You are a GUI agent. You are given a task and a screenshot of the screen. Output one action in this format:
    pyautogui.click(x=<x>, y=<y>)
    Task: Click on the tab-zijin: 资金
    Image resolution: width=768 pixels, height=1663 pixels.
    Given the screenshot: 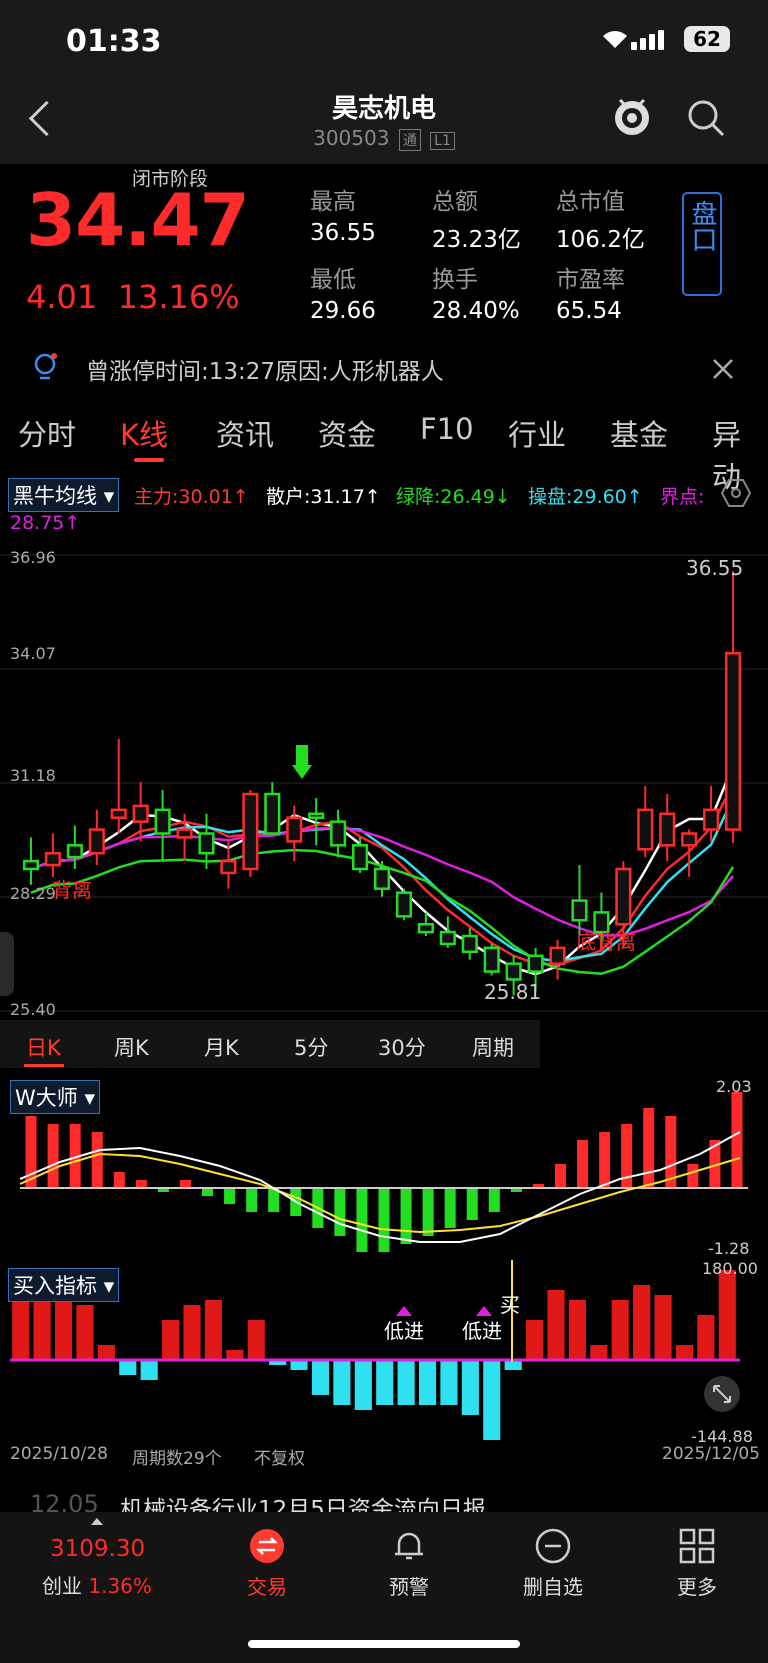 What is the action you would take?
    pyautogui.click(x=347, y=433)
    